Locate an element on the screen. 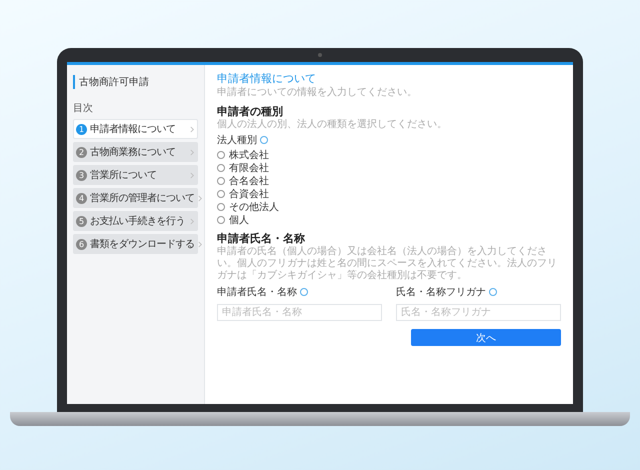  radio-label: 合資会社 is located at coordinates (249, 194).